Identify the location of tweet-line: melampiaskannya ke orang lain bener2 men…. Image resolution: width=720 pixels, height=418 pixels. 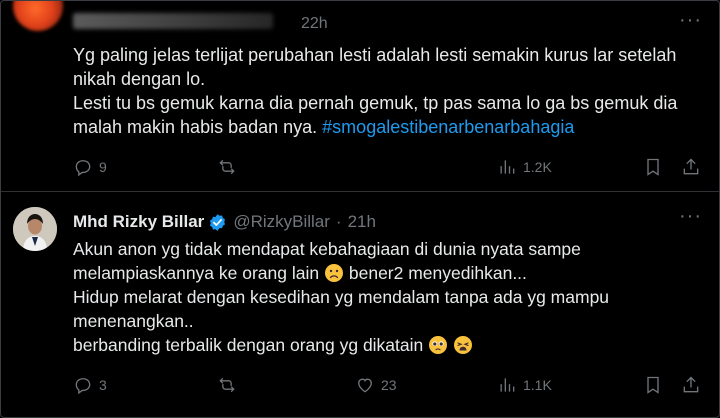
(391, 273).